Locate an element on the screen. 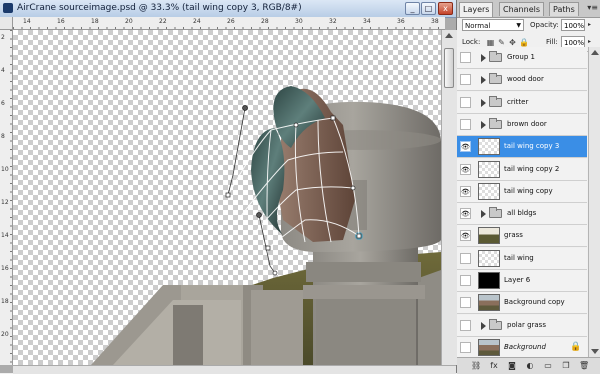 The width and height of the screenshot is (600, 374). tab-layers: Layers is located at coordinates (476, 9).